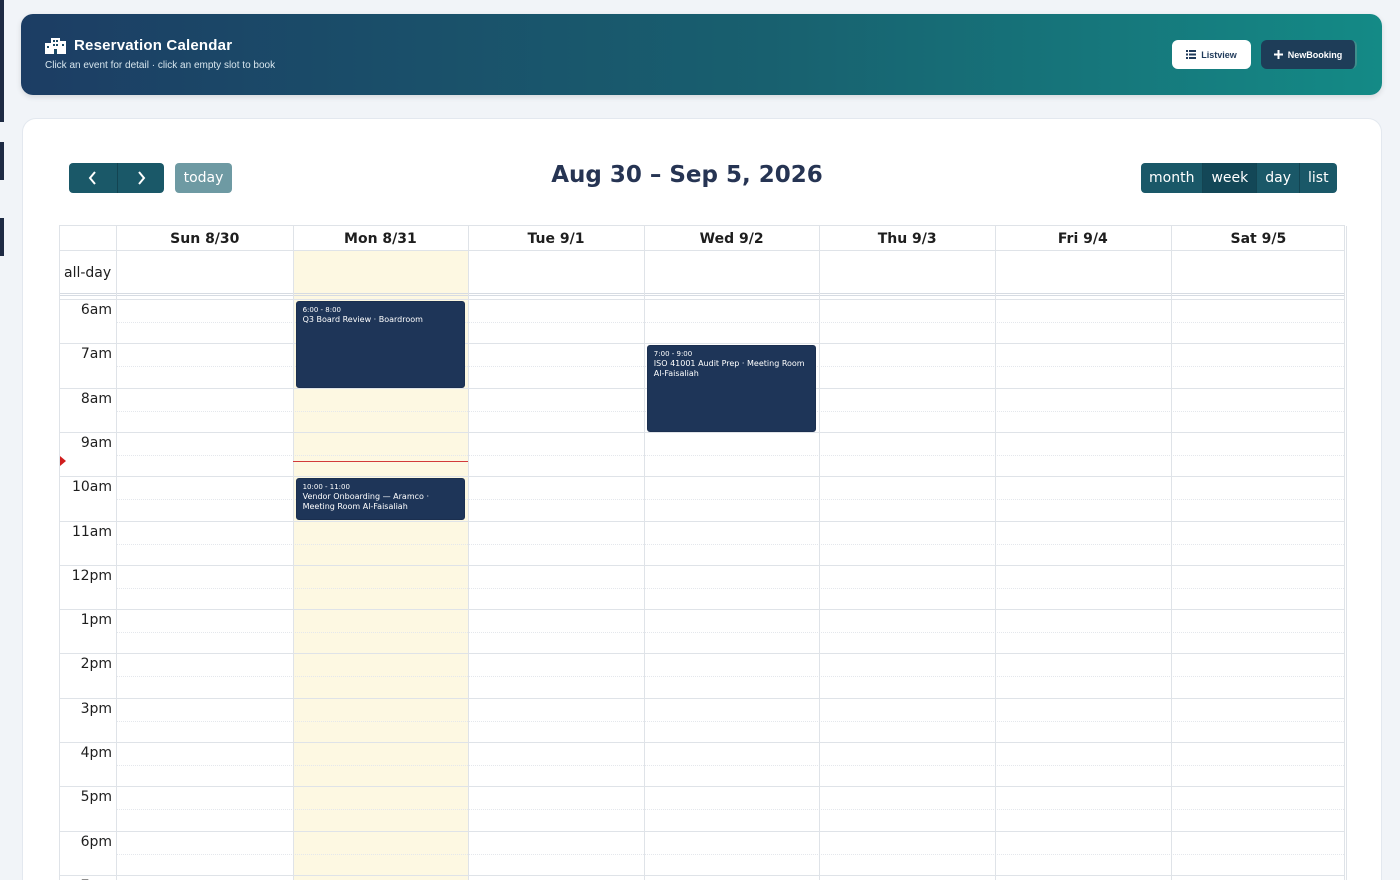 The width and height of the screenshot is (1400, 880). I want to click on chevron-left-icon, so click(92, 178).